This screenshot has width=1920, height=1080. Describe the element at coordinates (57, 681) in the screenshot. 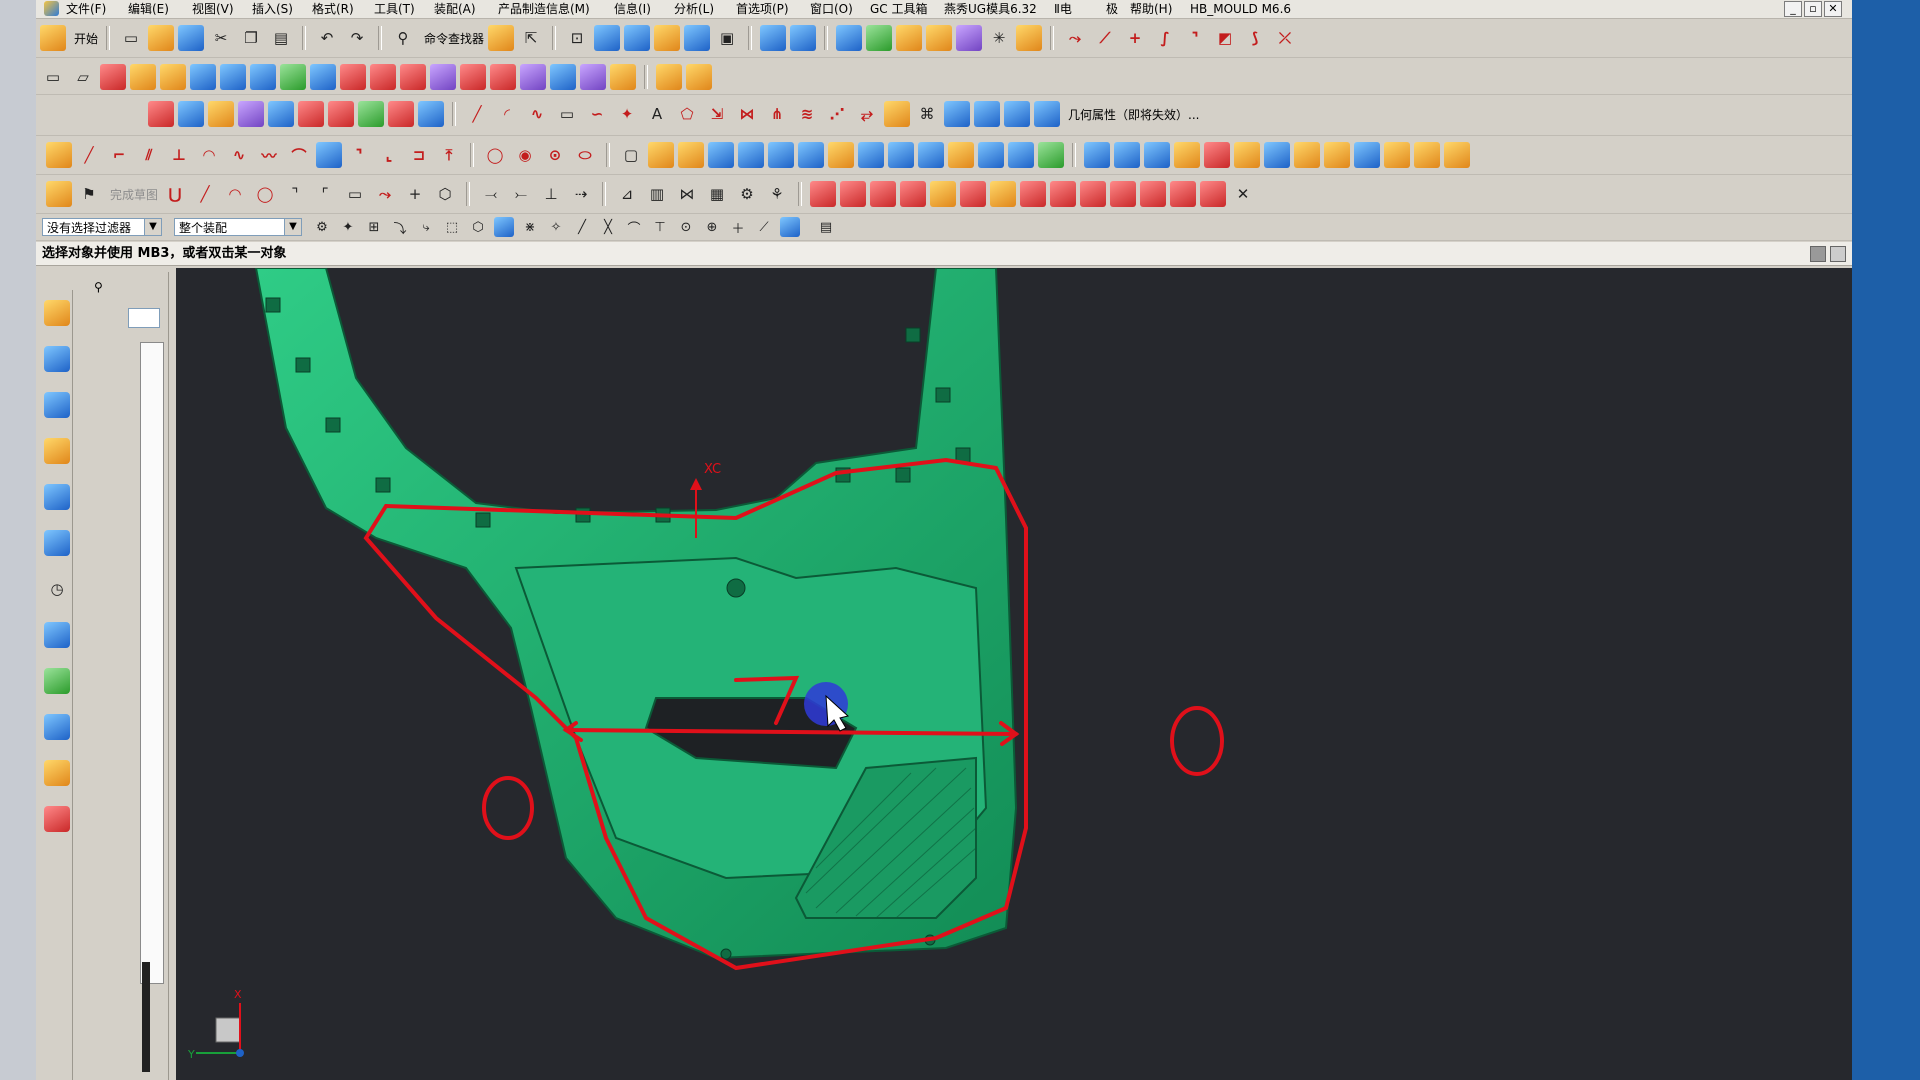

I see `process-studio-icon` at that location.